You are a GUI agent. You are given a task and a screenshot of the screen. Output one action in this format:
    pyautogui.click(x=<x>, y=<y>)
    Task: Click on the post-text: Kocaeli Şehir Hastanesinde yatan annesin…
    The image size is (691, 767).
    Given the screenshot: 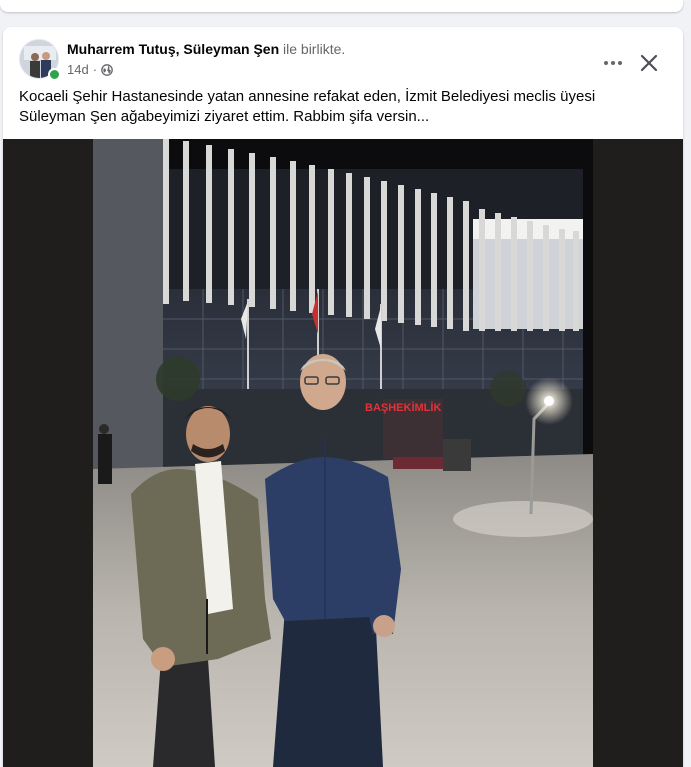 What is the action you would take?
    pyautogui.click(x=307, y=106)
    